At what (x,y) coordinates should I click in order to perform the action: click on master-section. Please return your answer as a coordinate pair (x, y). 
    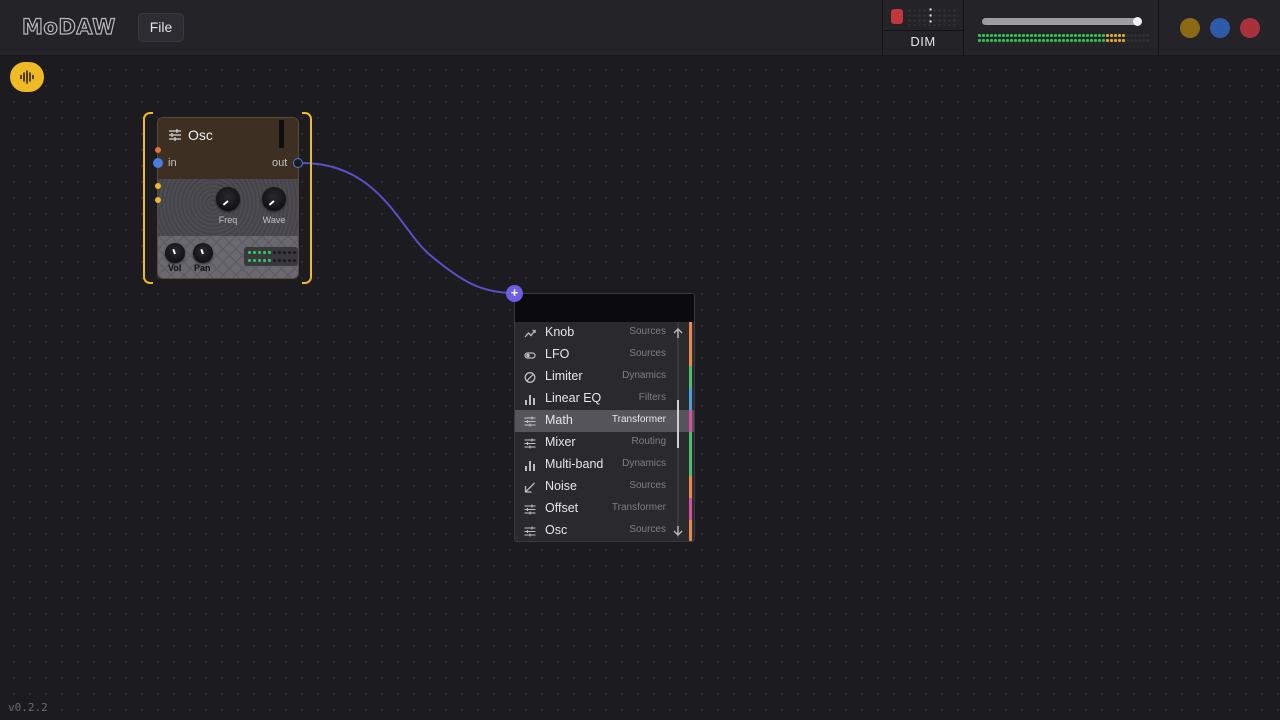
    Looking at the image, I should click on (1062, 28).